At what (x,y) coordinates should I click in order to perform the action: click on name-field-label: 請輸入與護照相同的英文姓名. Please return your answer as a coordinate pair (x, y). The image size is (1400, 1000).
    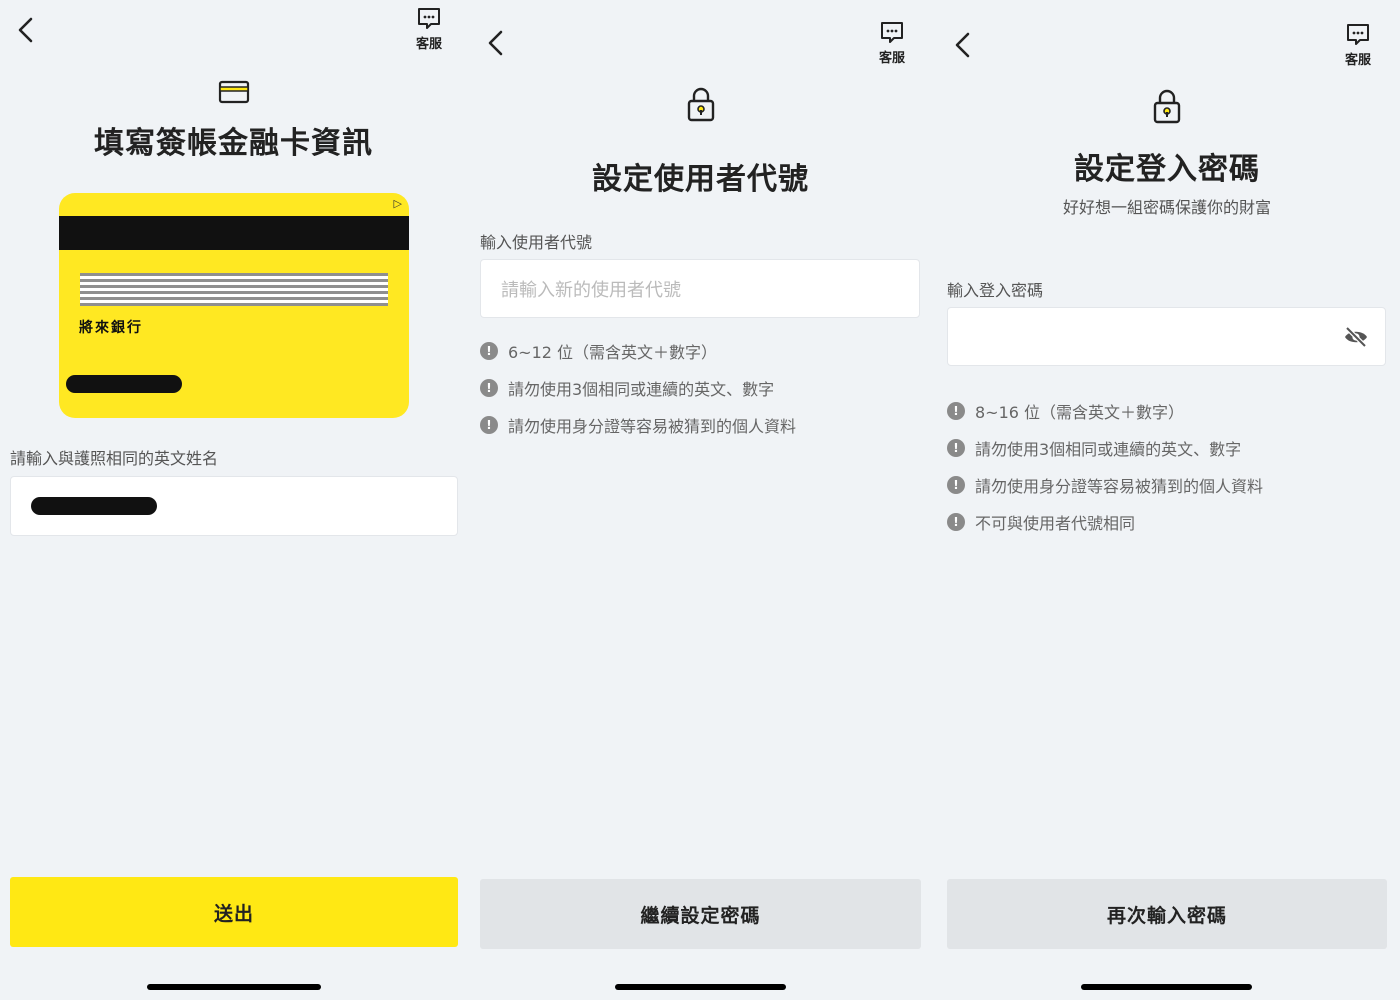
    Looking at the image, I should click on (114, 458).